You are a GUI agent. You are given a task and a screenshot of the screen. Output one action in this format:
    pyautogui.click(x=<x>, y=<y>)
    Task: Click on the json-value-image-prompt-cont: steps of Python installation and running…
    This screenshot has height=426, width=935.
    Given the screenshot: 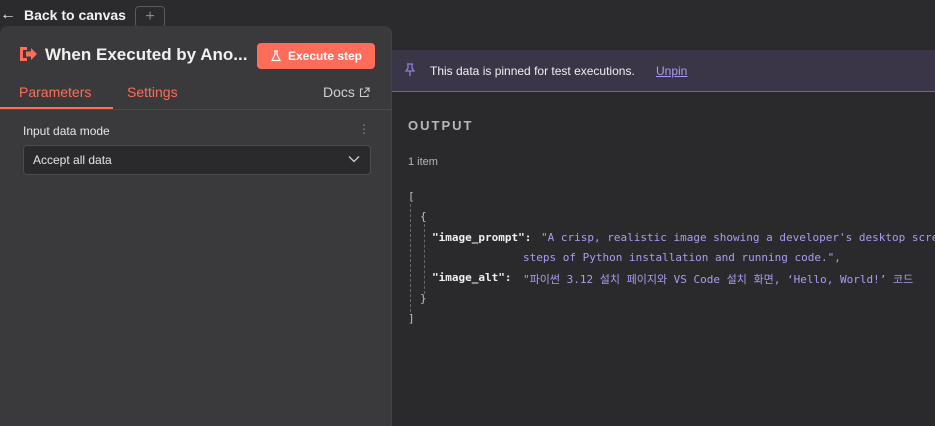 What is the action you would take?
    pyautogui.click(x=682, y=257)
    